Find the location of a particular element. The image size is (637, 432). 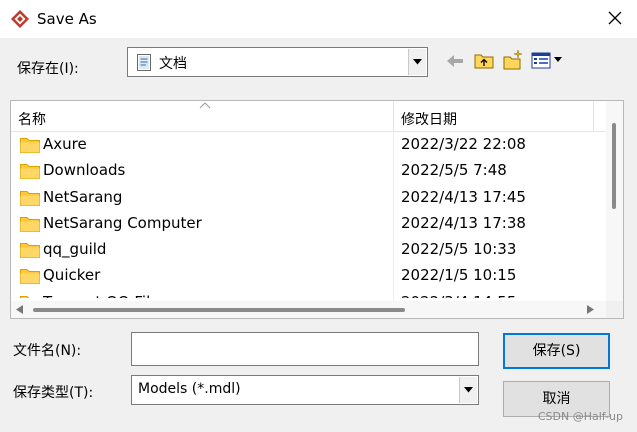

column-header-date: 修改日期 is located at coordinates (429, 119).